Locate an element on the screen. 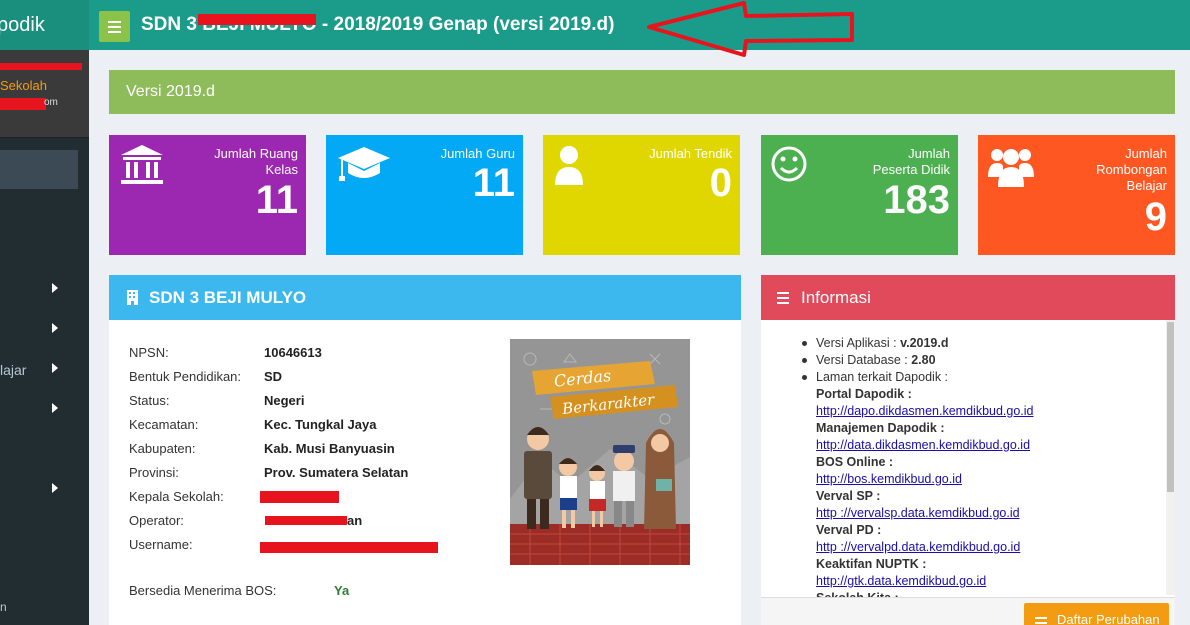 The image size is (1190, 625). annotation-arrow is located at coordinates (750, 29).